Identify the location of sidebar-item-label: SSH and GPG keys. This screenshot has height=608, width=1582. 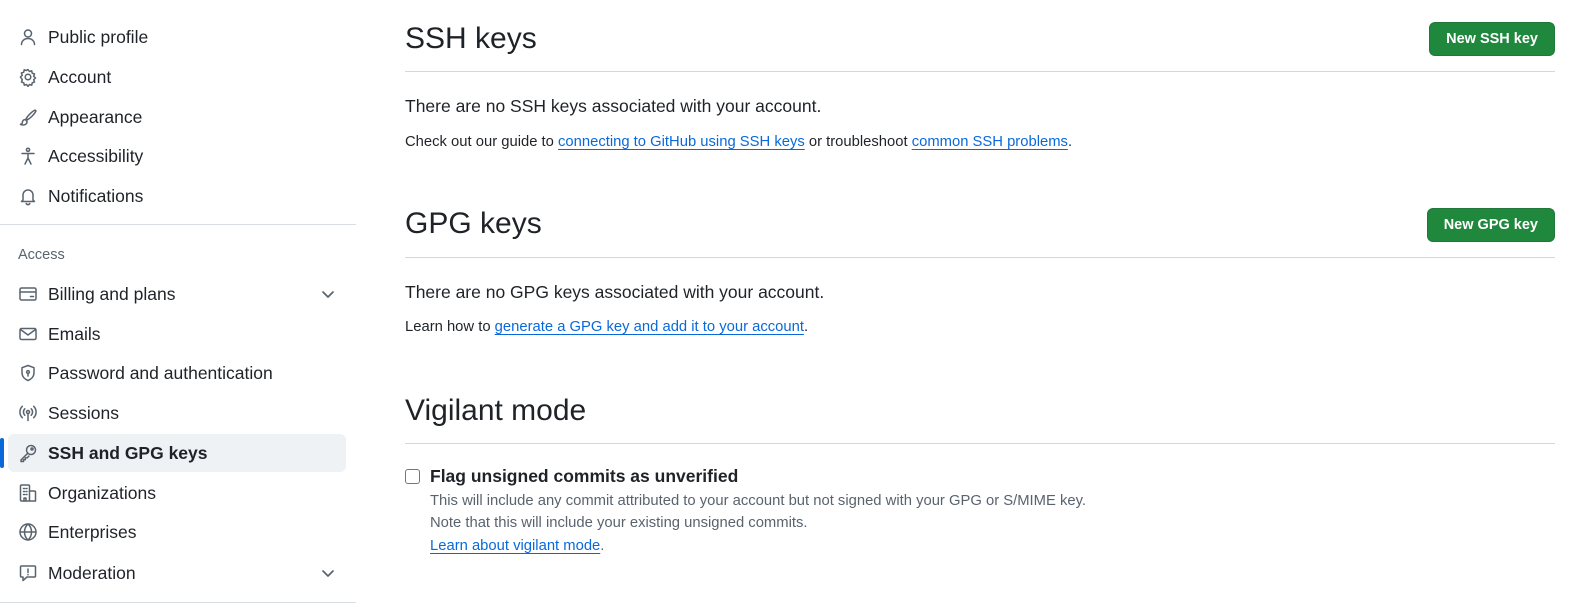
(128, 452).